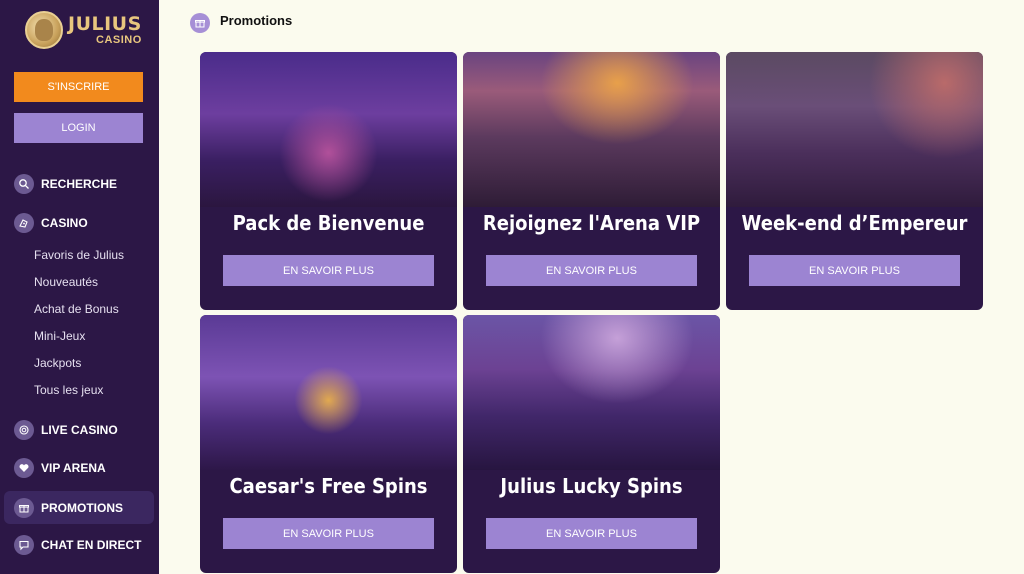 This screenshot has height=574, width=1024. Describe the element at coordinates (78, 128) in the screenshot. I see `login-button: LOGIN` at that location.